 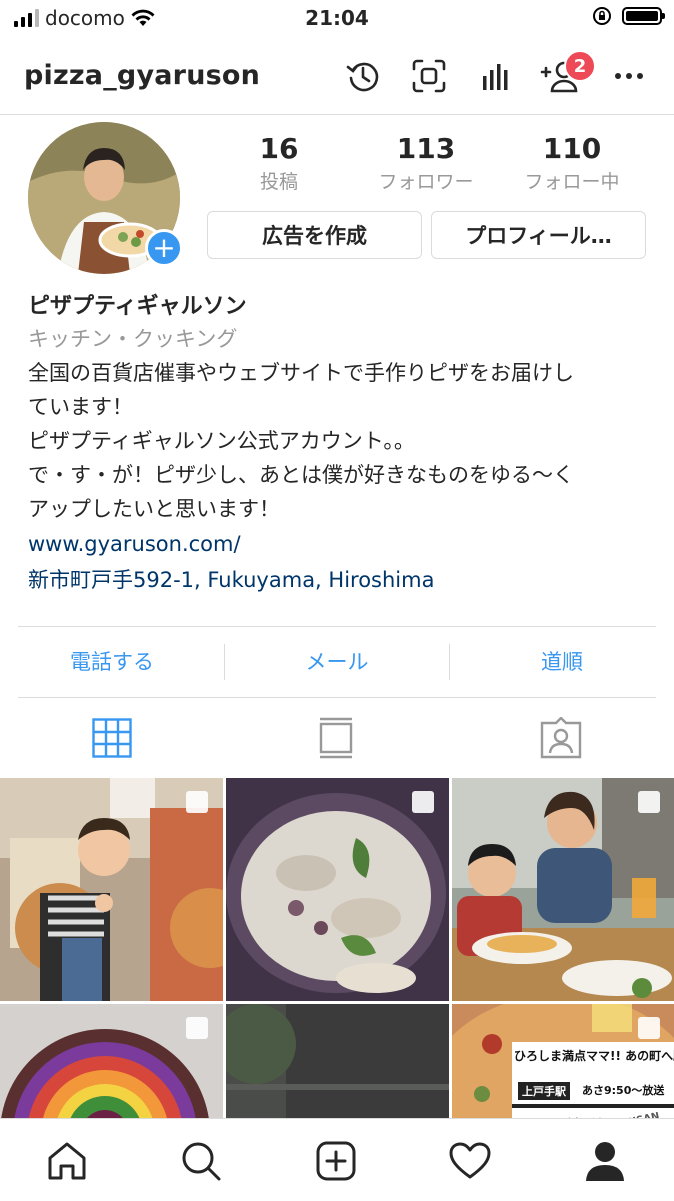 I want to click on stat-following: 110 フォロー中, so click(x=572, y=163).